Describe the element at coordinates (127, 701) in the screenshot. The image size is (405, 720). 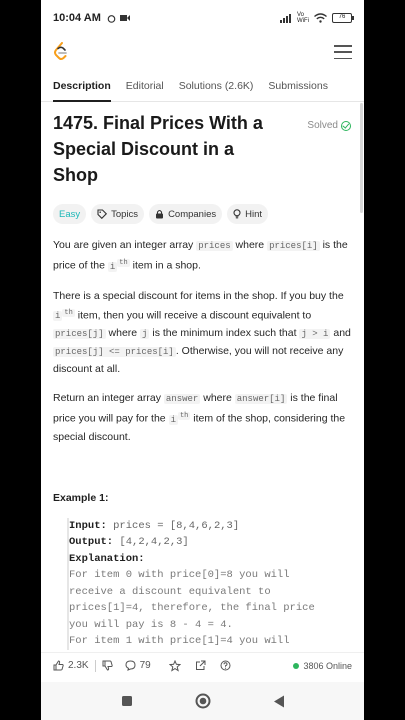
I see `recent-apps-icon` at that location.